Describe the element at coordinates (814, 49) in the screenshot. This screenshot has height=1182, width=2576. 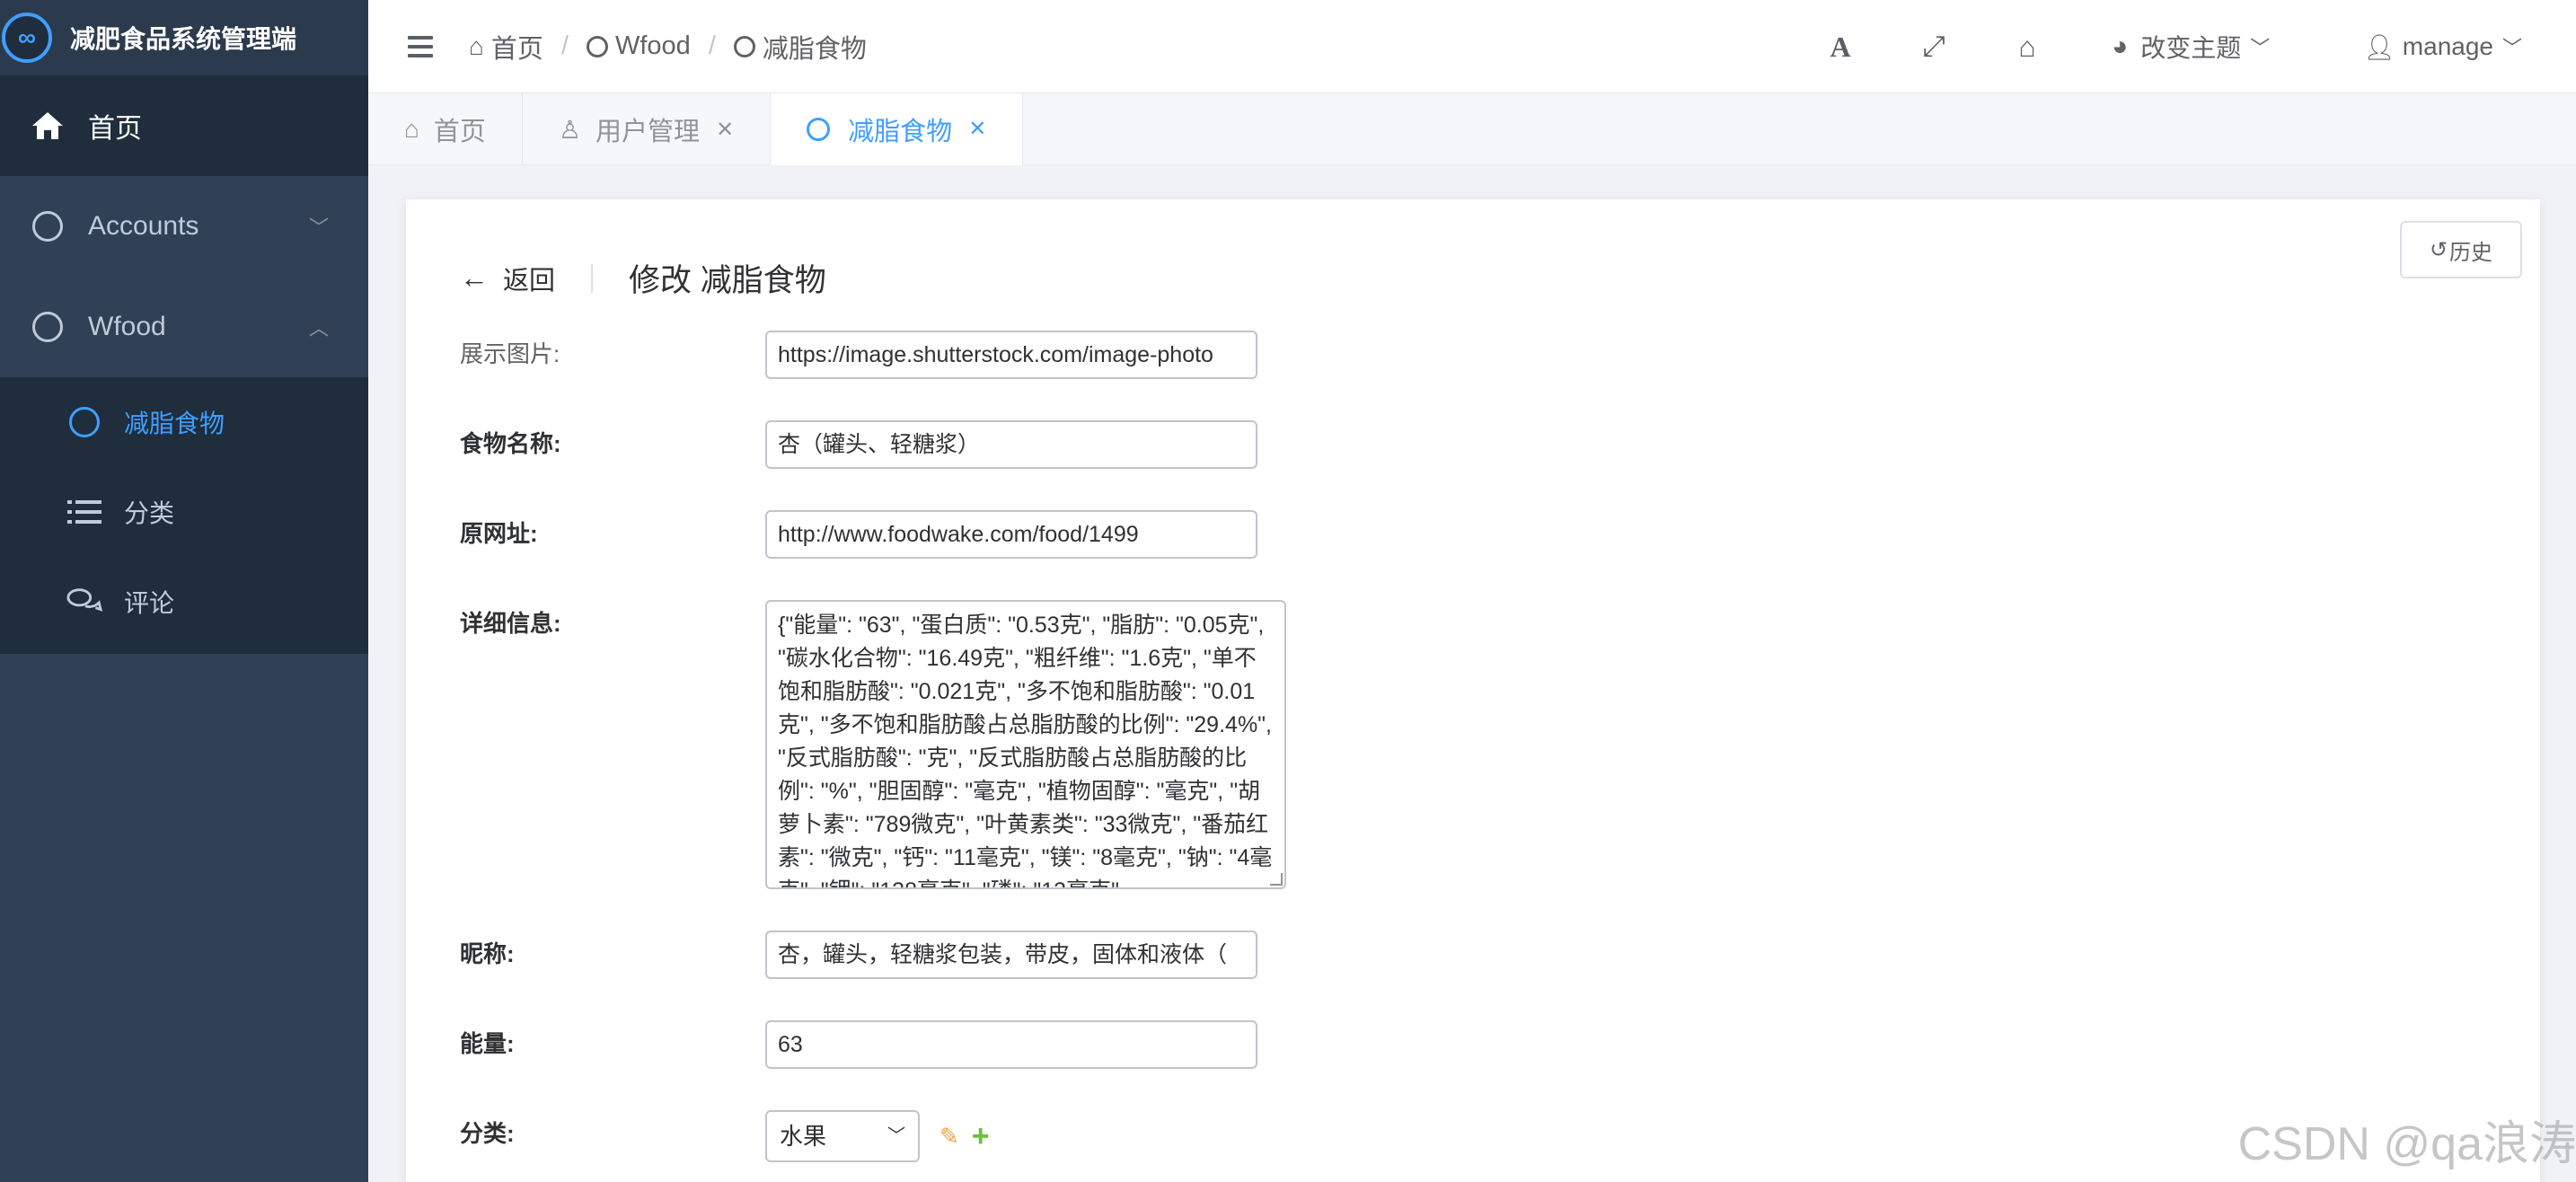
I see `breadcrumb-item-current: 减脂食物` at that location.